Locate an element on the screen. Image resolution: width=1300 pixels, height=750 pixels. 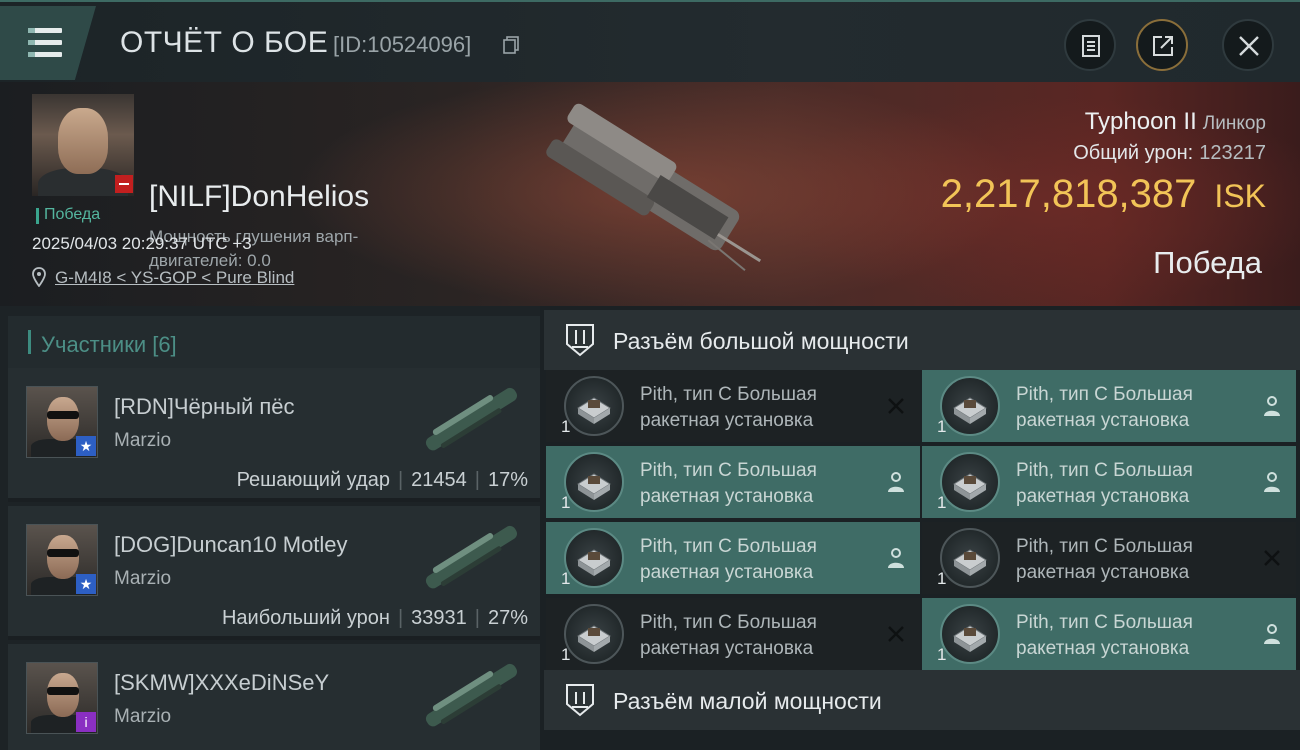
module-quantity: 1 is located at coordinates (942, 654).